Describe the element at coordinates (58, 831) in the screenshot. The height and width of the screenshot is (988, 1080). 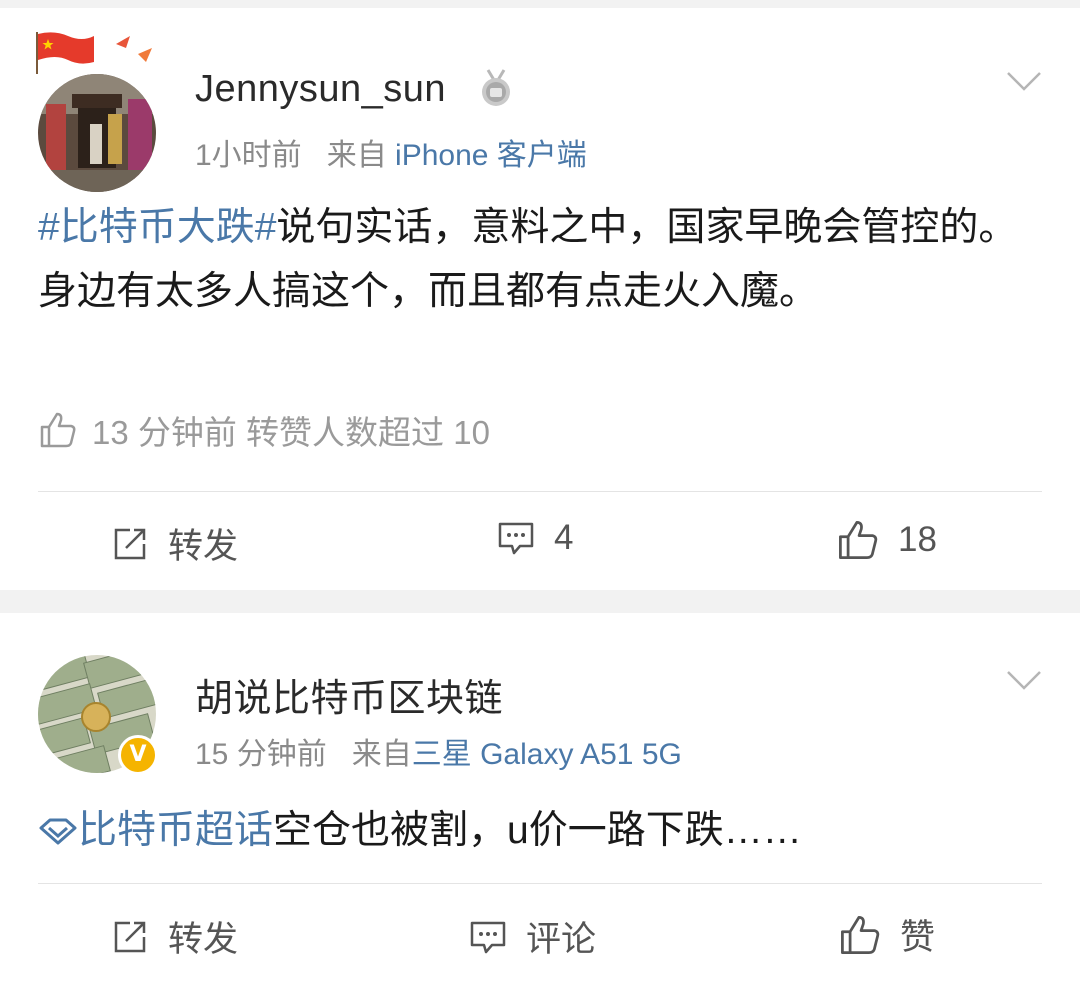
I see `supertopic-diamond-icon` at that location.